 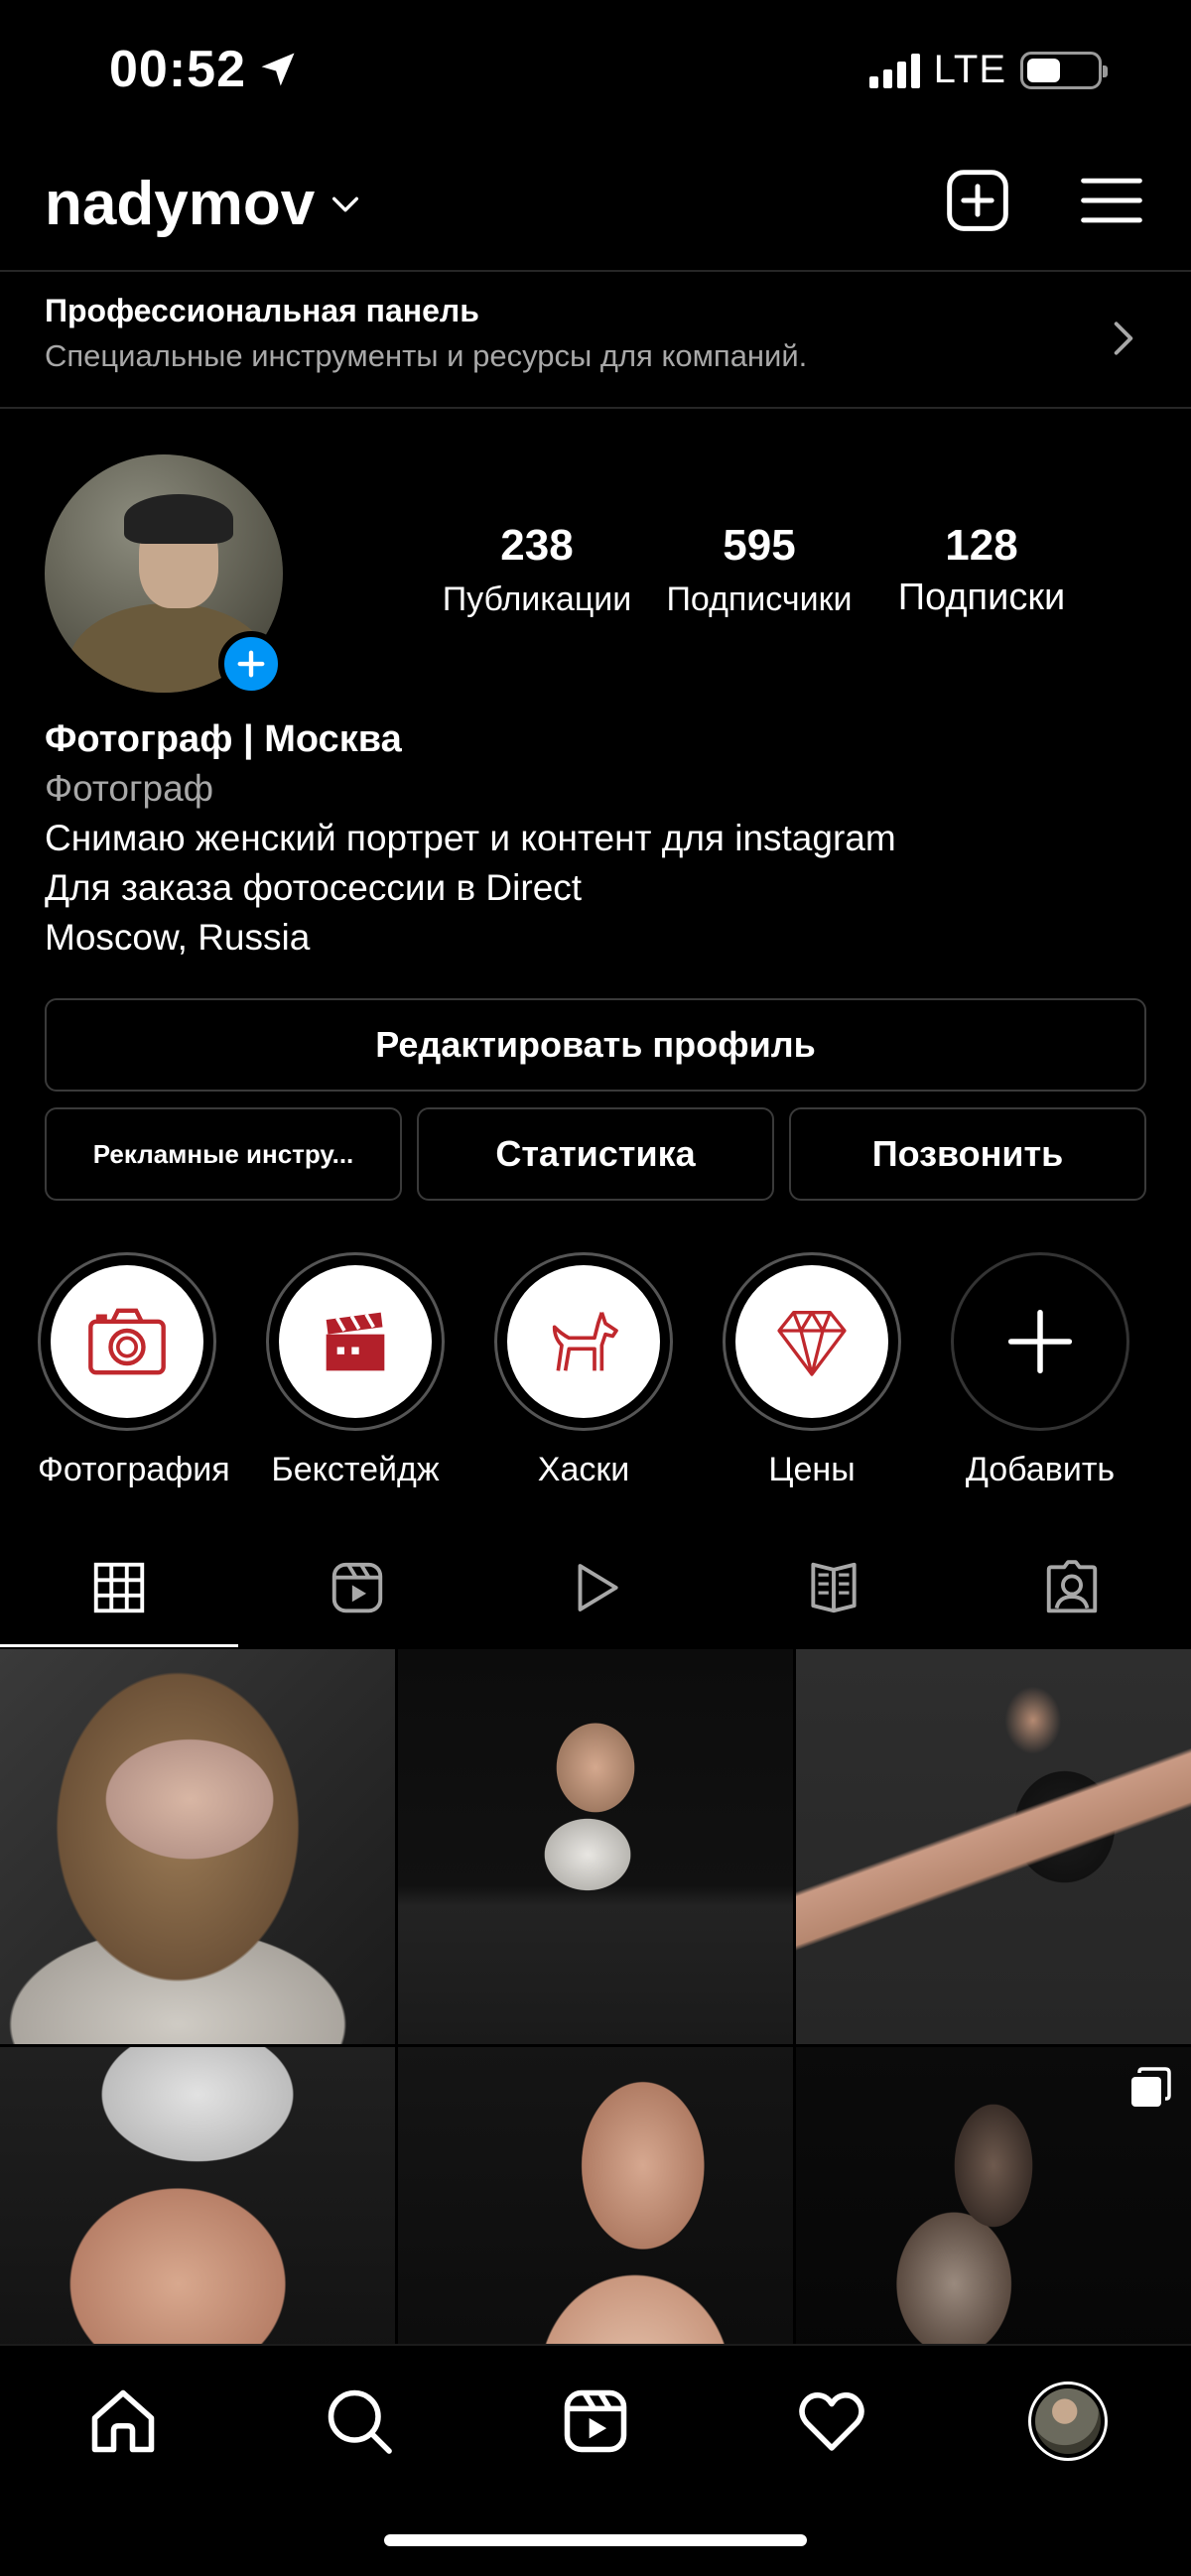 I want to click on profile-tabs, so click(x=595, y=1588).